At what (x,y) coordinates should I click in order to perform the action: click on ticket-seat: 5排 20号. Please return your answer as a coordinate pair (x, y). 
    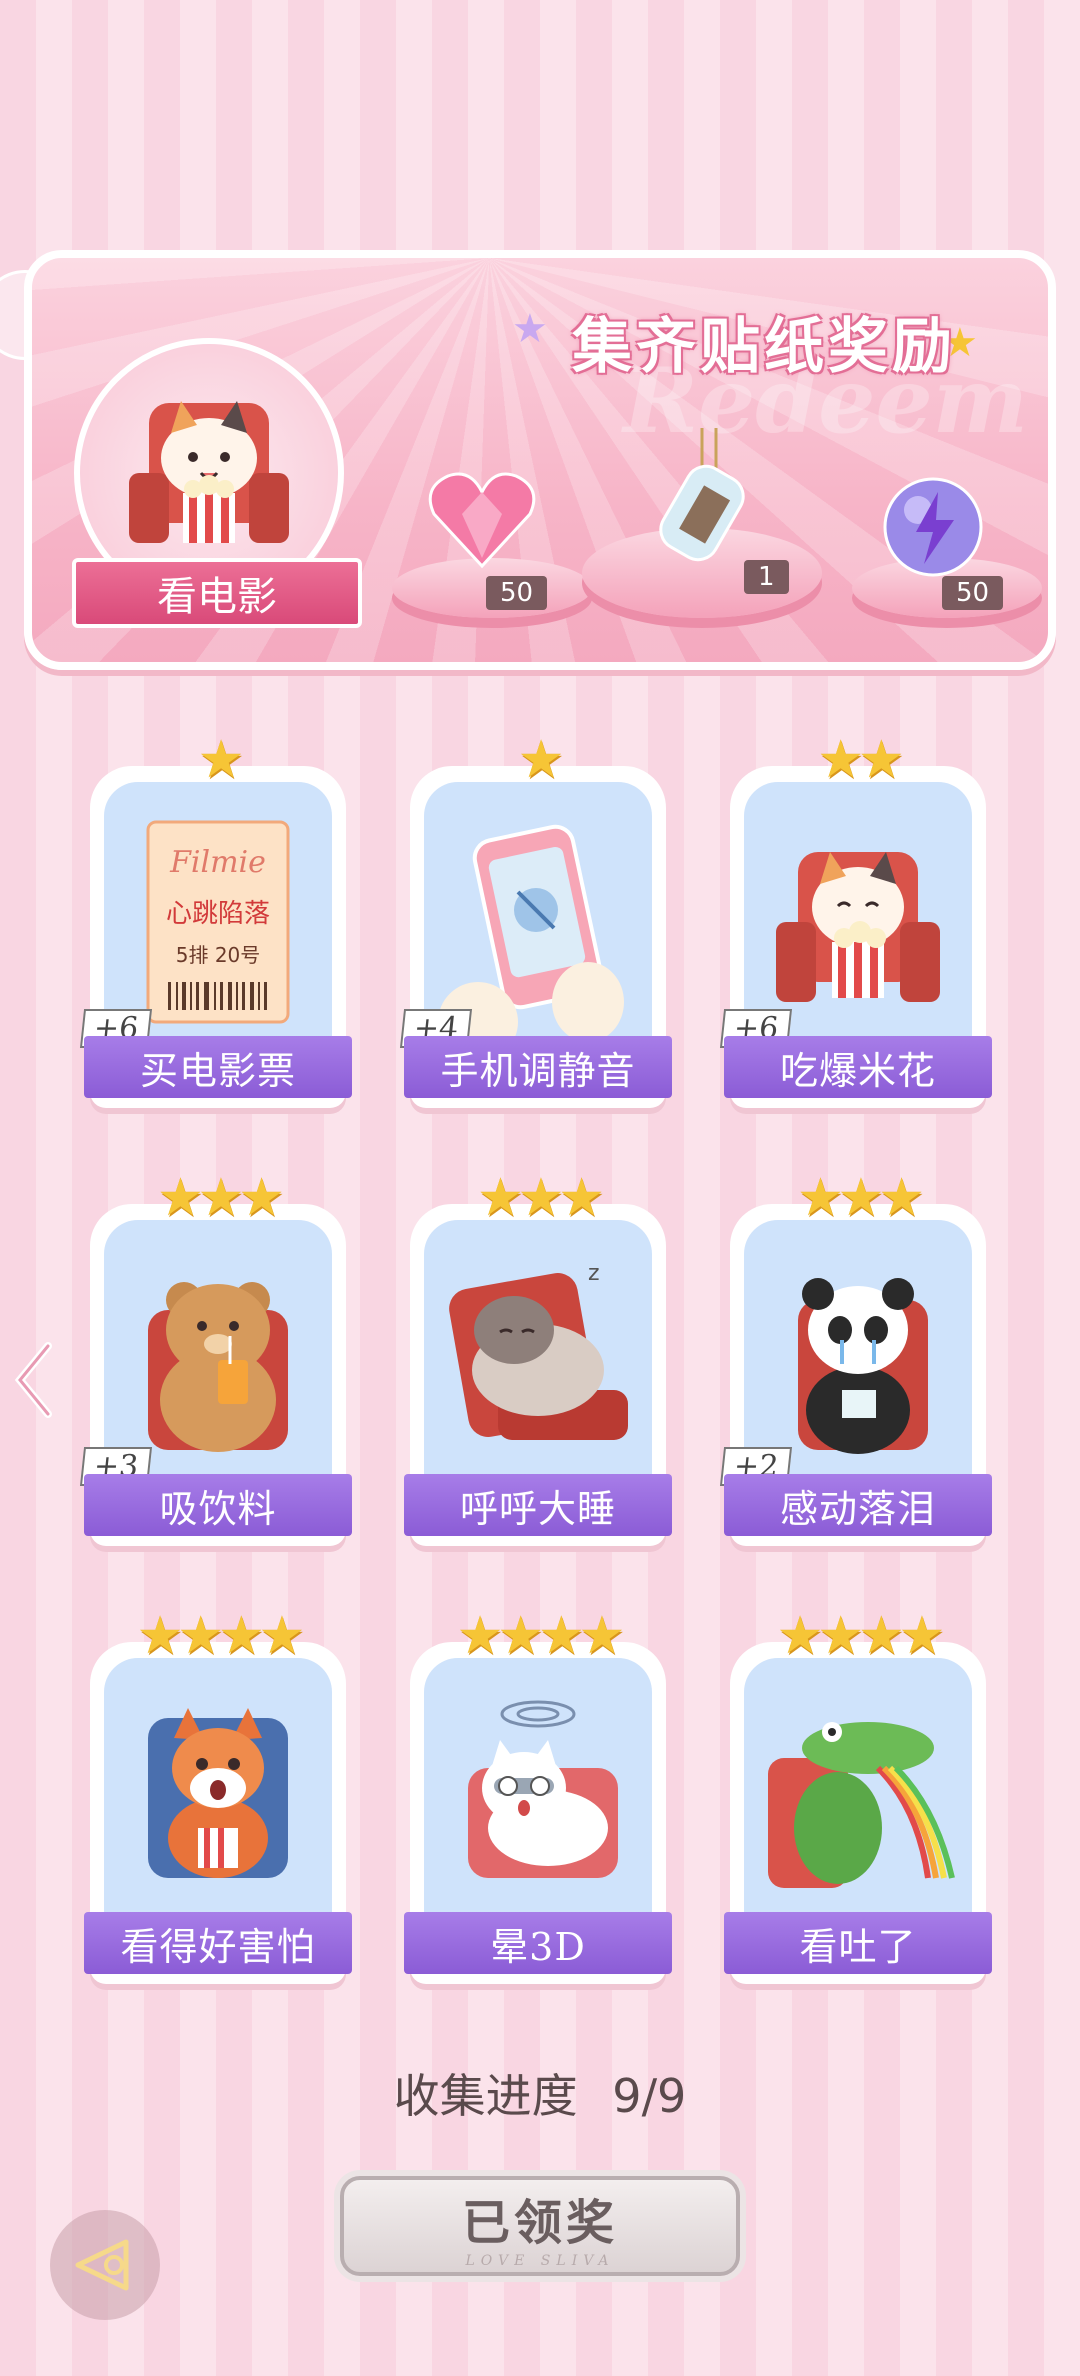
    Looking at the image, I should click on (218, 955).